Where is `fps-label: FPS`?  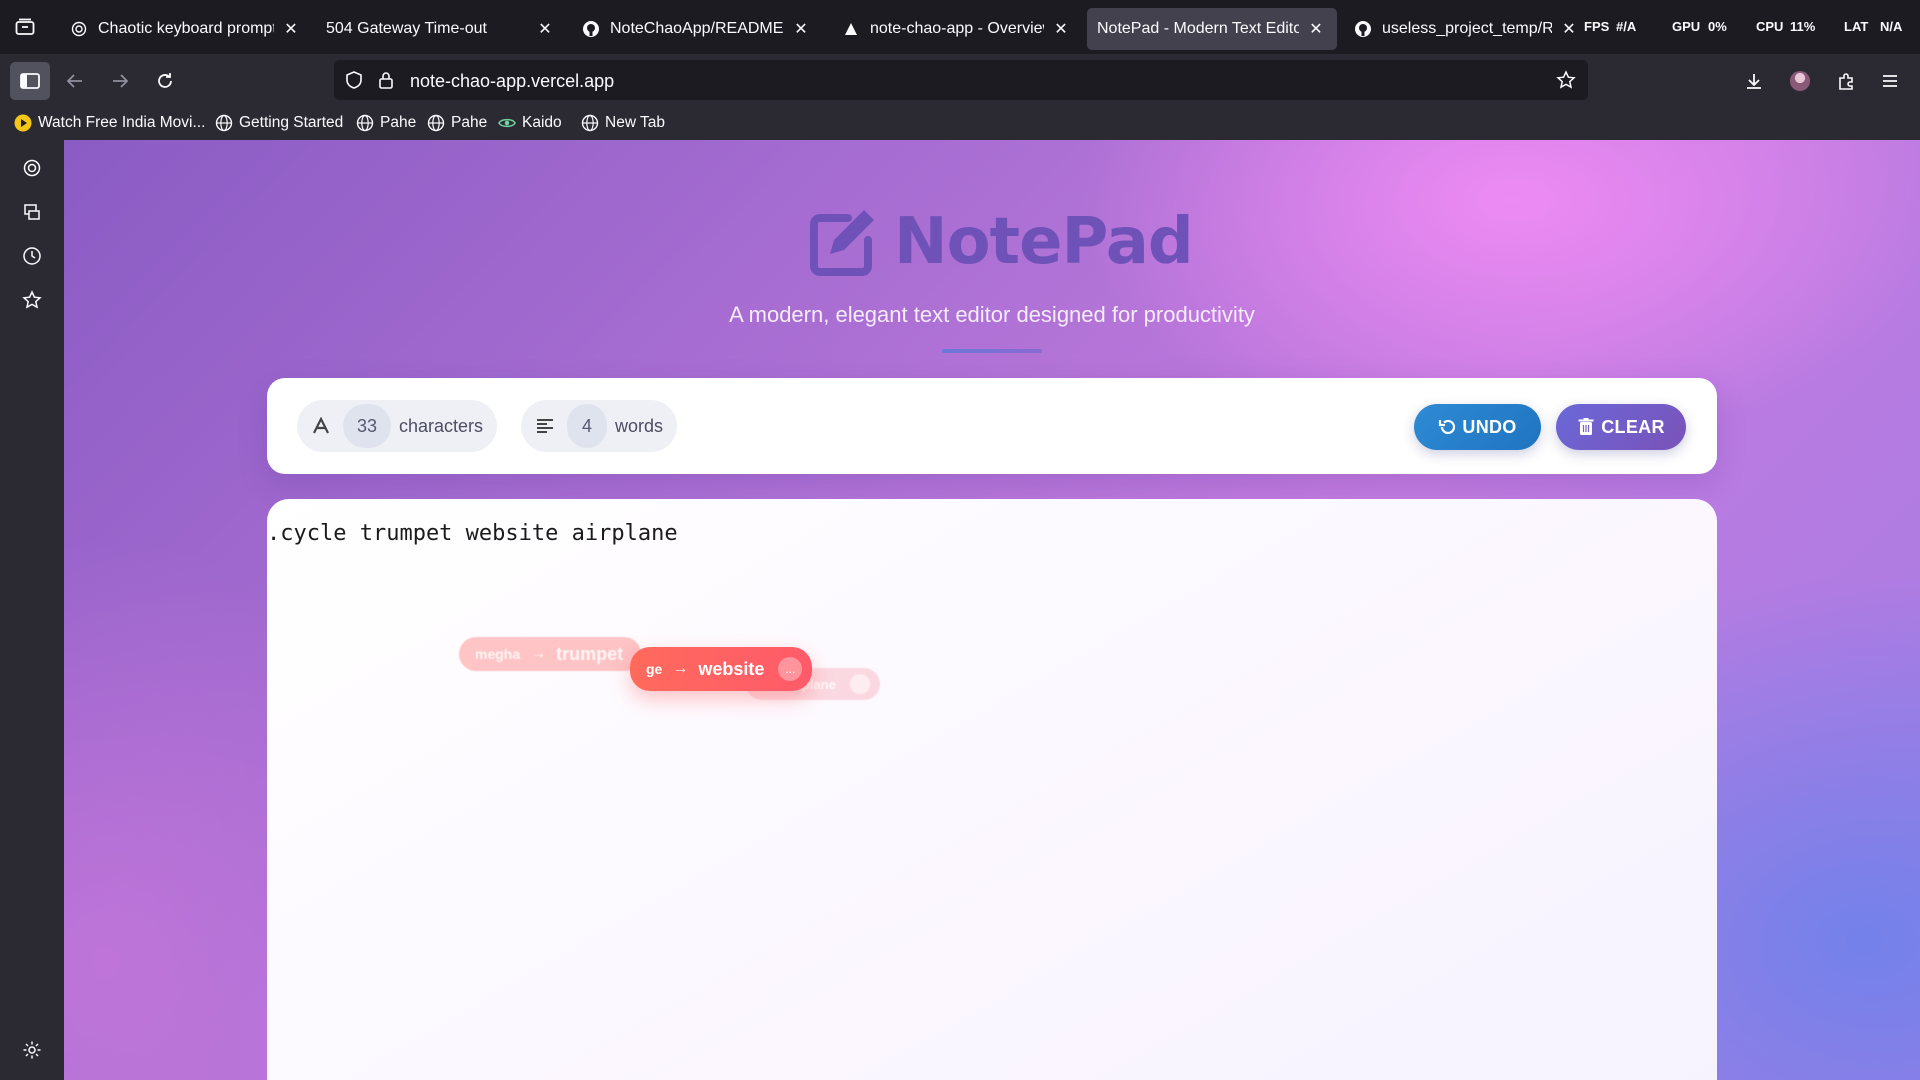
fps-label: FPS is located at coordinates (1597, 26).